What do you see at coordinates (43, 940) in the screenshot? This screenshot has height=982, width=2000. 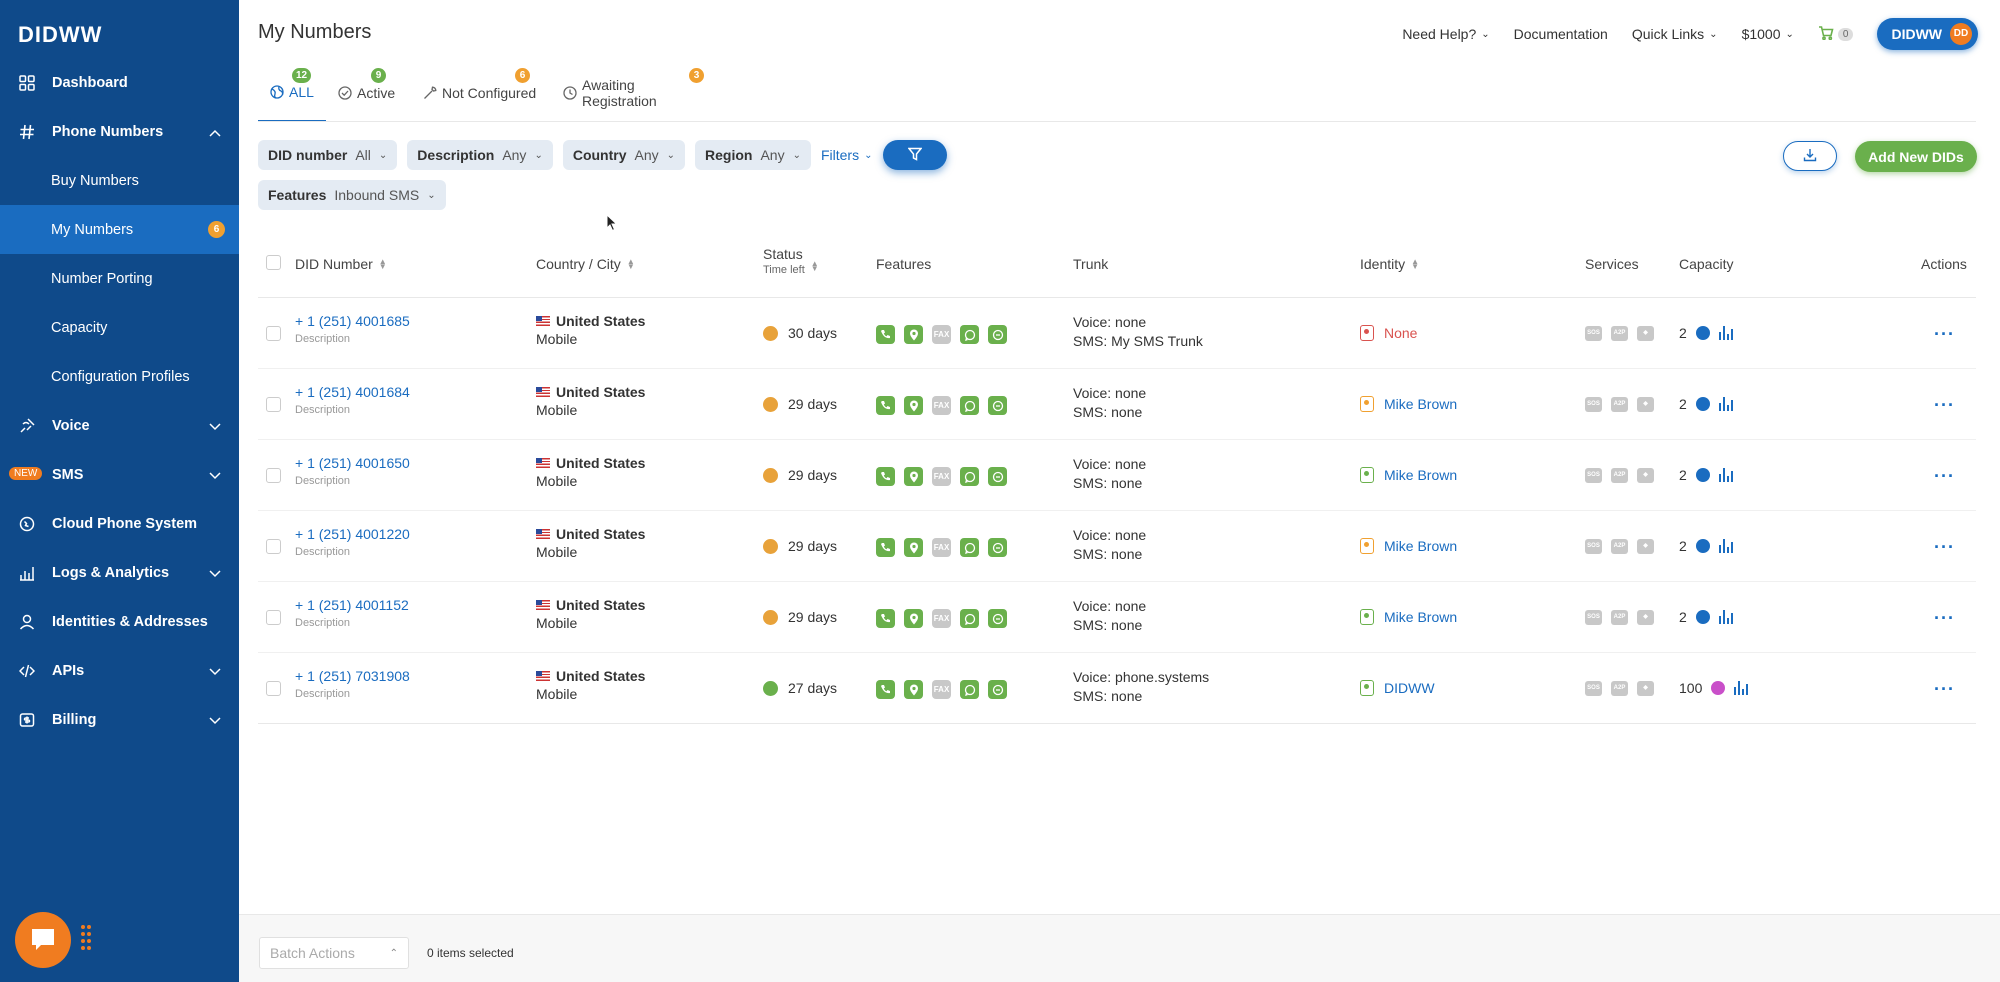 I see `chat-button` at bounding box center [43, 940].